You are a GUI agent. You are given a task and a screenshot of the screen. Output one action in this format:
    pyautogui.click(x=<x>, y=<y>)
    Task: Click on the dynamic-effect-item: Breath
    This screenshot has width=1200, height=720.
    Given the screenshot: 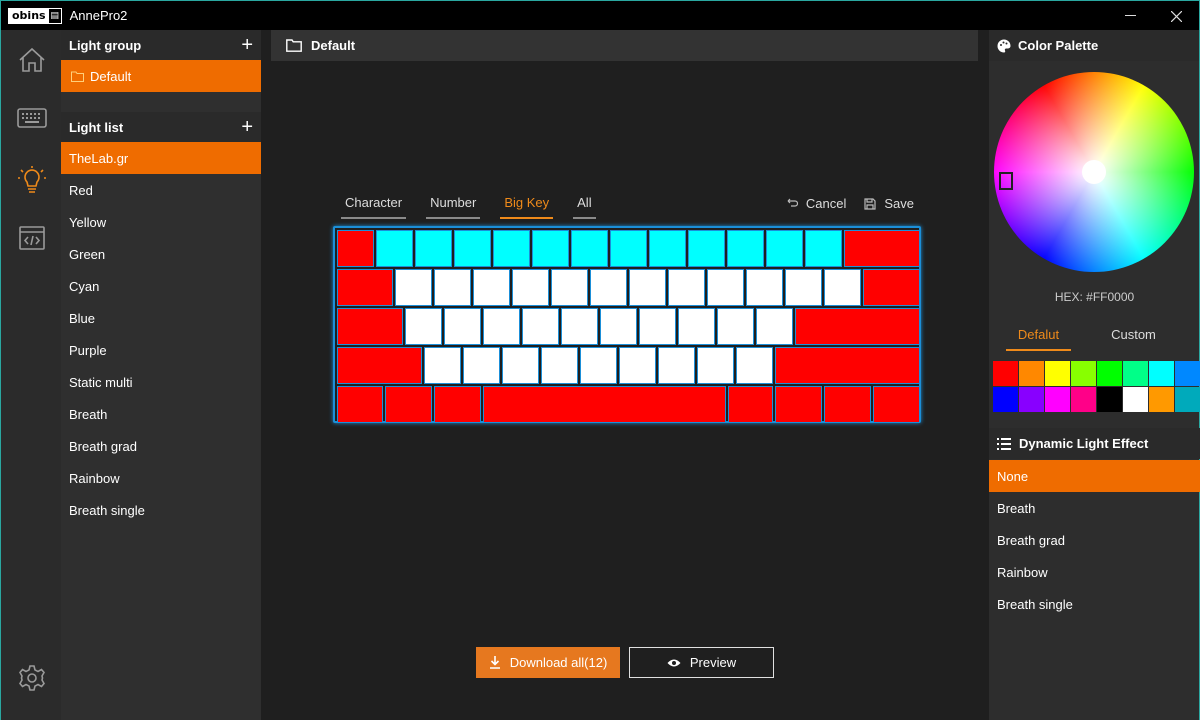 What is the action you would take?
    pyautogui.click(x=1094, y=508)
    